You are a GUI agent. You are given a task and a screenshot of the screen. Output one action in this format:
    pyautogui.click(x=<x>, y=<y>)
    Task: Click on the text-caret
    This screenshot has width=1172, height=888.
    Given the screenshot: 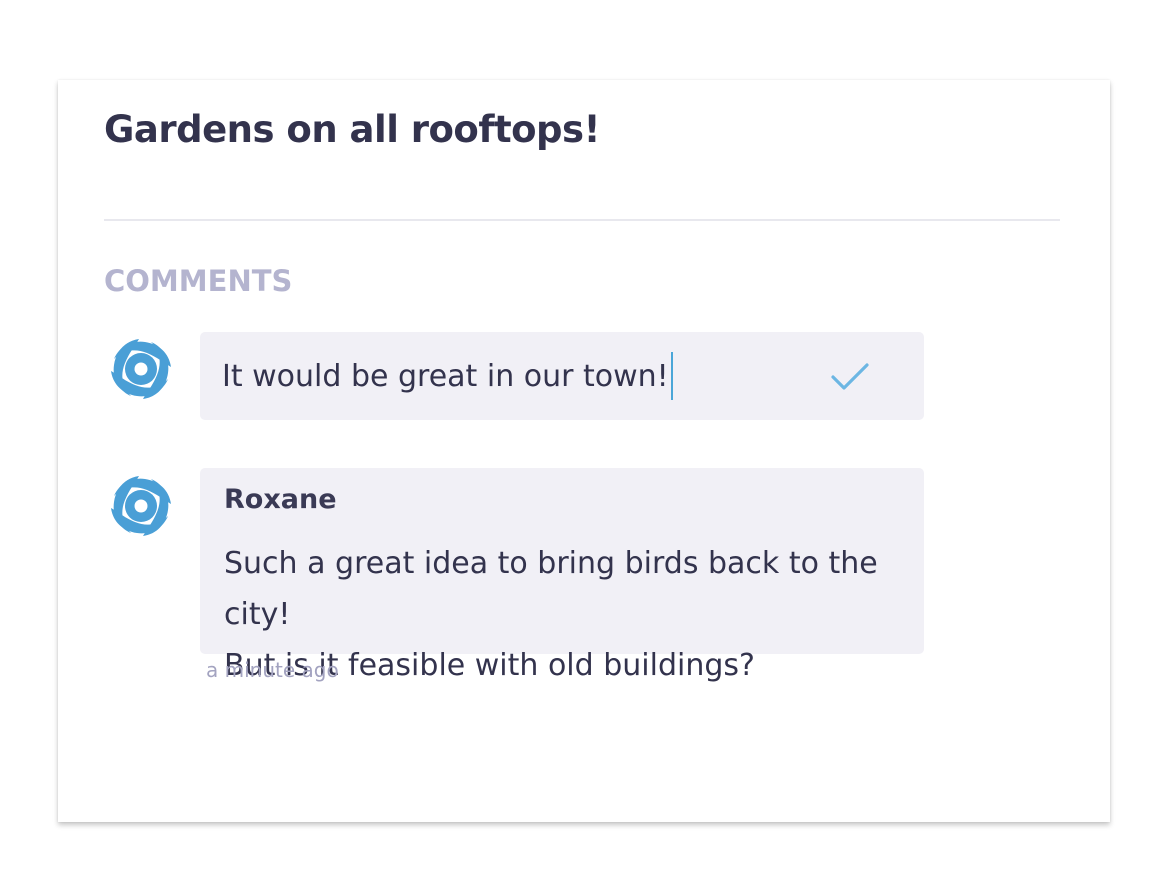 What is the action you would take?
    pyautogui.click(x=671, y=376)
    